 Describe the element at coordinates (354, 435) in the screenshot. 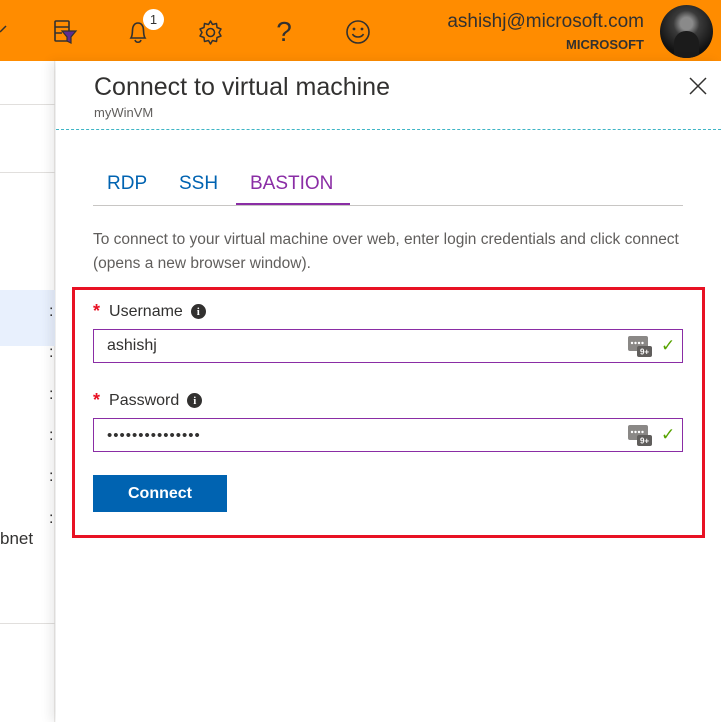

I see `password-input` at that location.